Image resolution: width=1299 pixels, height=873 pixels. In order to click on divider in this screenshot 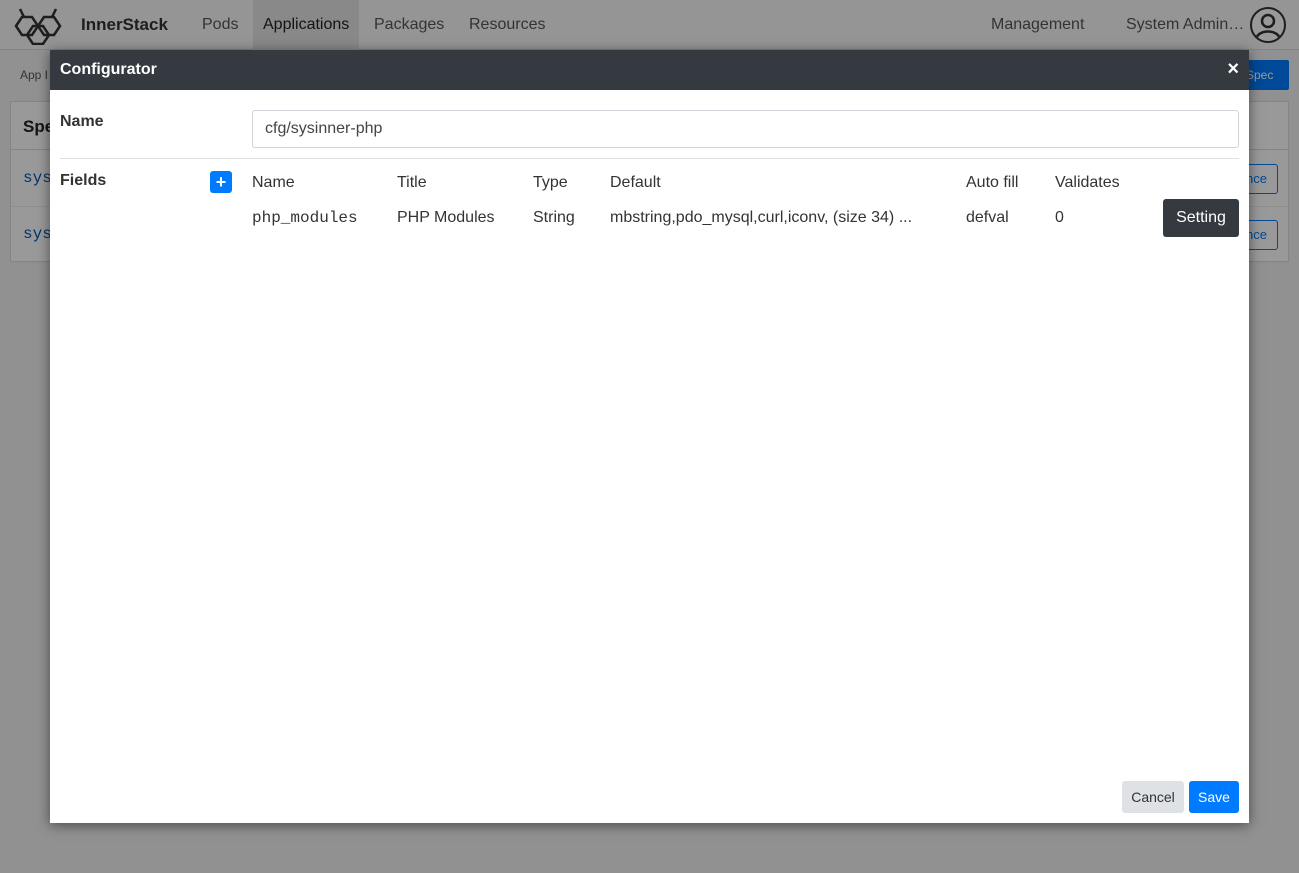, I will do `click(649, 158)`.